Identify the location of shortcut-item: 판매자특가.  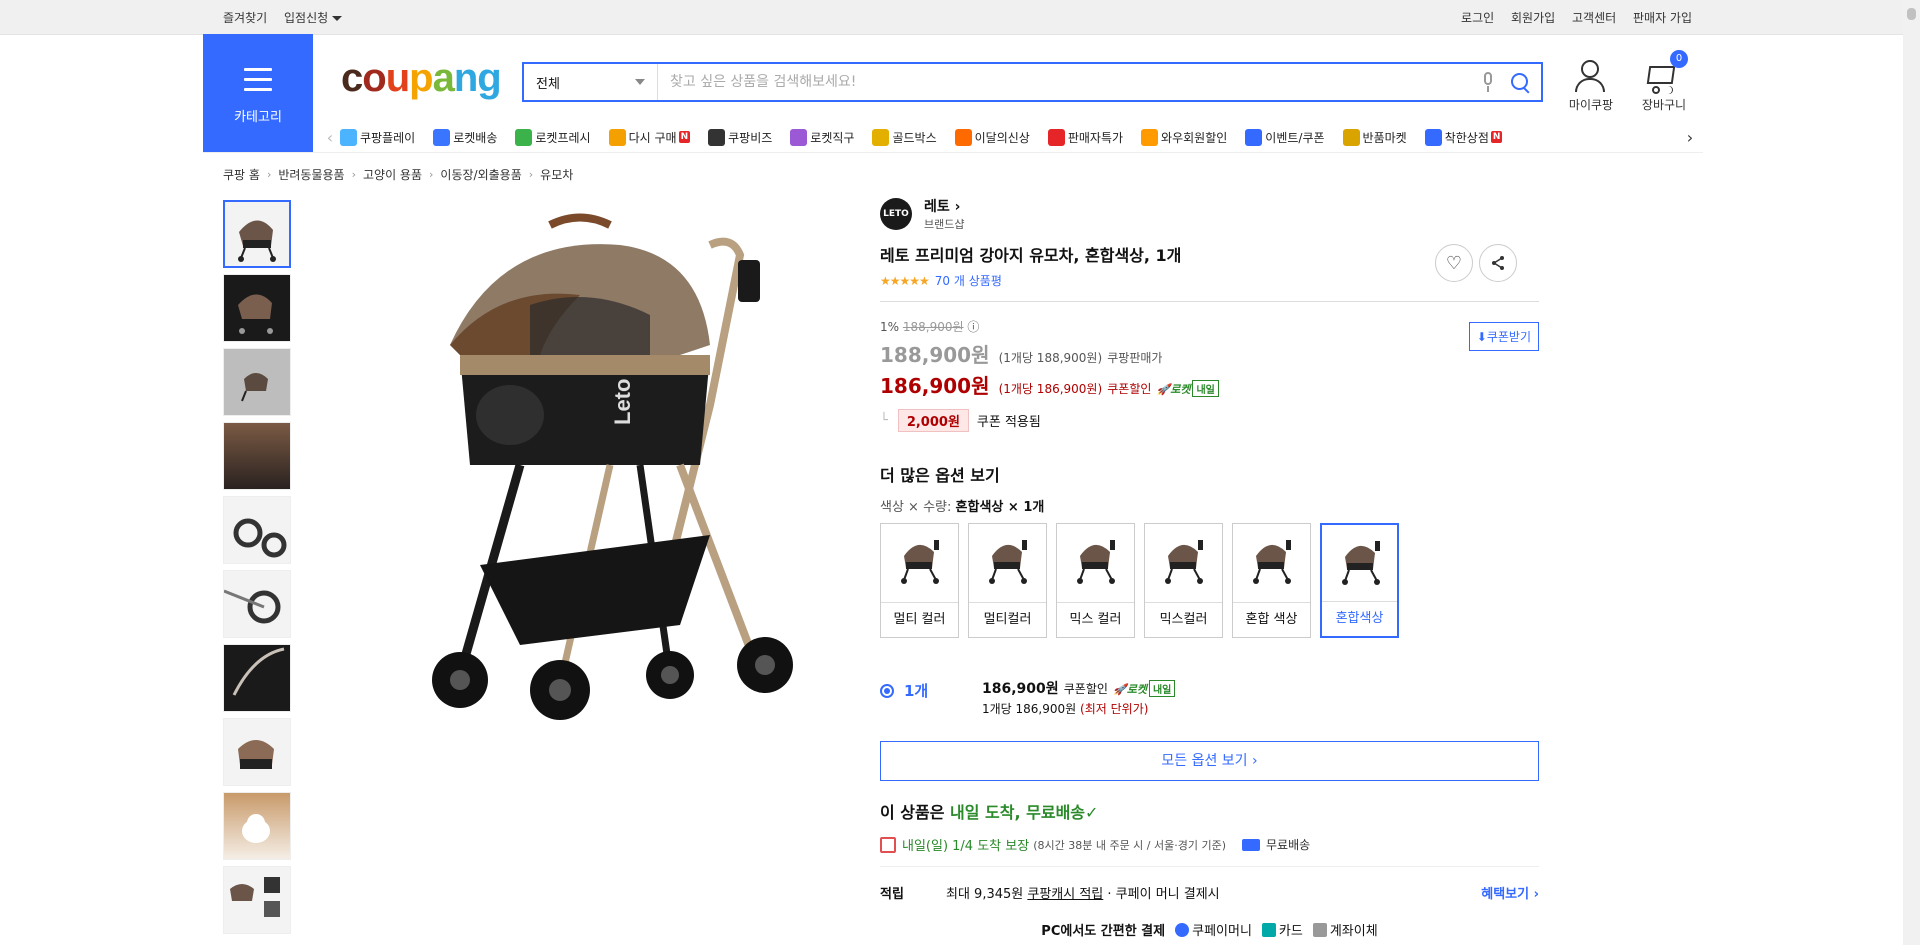
(1085, 137).